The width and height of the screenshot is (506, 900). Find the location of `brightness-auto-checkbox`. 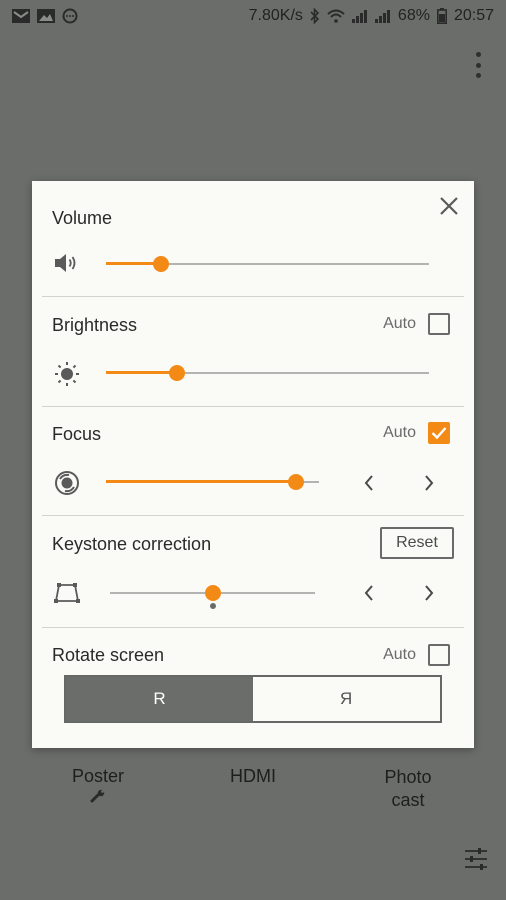

brightness-auto-checkbox is located at coordinates (439, 324).